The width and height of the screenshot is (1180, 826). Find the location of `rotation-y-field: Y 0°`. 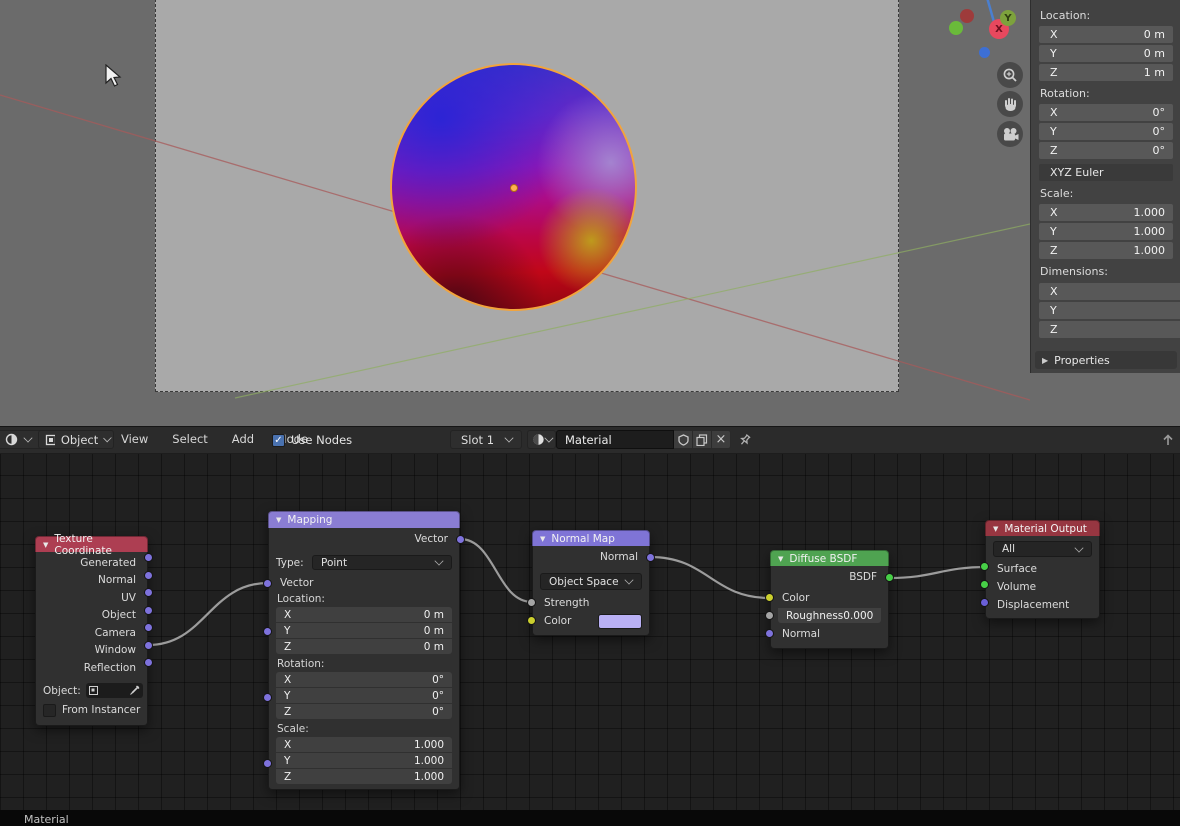

rotation-y-field: Y 0° is located at coordinates (1106, 131).